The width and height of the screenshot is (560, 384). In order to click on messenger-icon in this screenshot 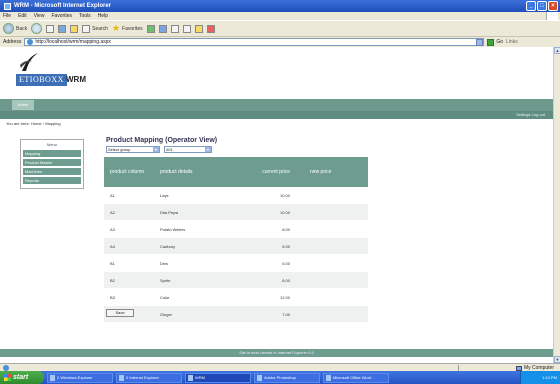, I will do `click(210, 28)`.